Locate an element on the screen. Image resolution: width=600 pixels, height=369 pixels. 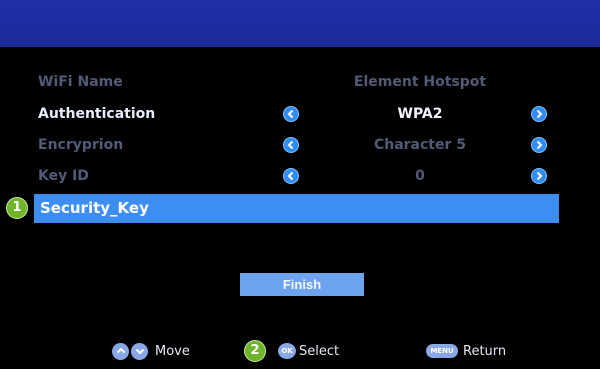
legend-select: OK Select is located at coordinates (308, 351).